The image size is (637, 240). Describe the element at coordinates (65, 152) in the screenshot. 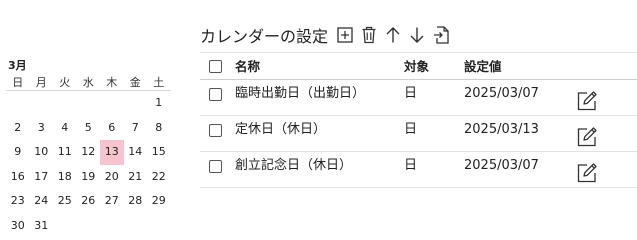

I see `calendar-day: 11` at that location.